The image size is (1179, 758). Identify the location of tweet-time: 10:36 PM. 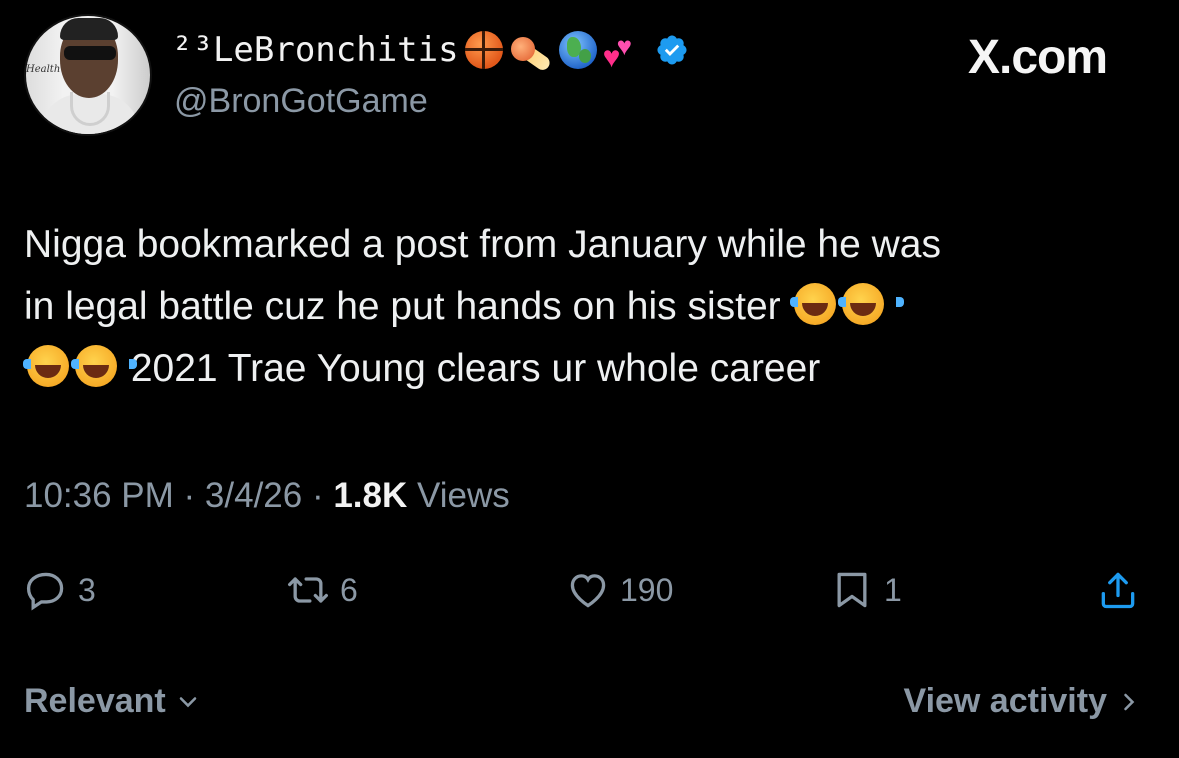
(99, 495).